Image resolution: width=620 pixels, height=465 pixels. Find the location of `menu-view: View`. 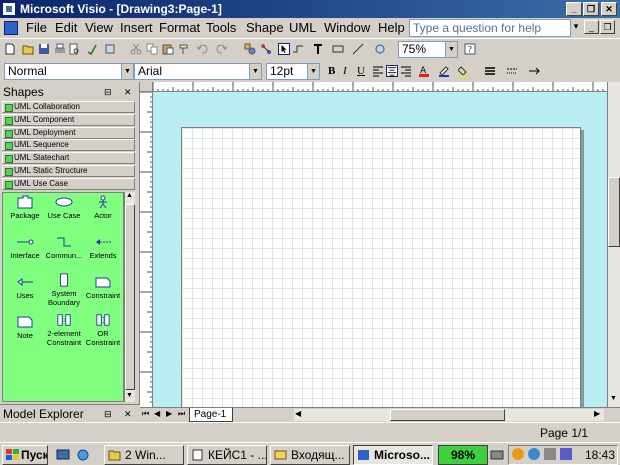

menu-view: View is located at coordinates (99, 28).